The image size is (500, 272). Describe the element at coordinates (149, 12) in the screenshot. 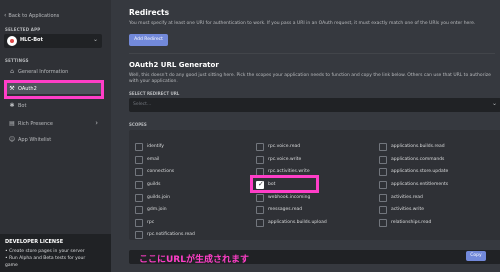

I see `redirects-title: Redirects` at that location.